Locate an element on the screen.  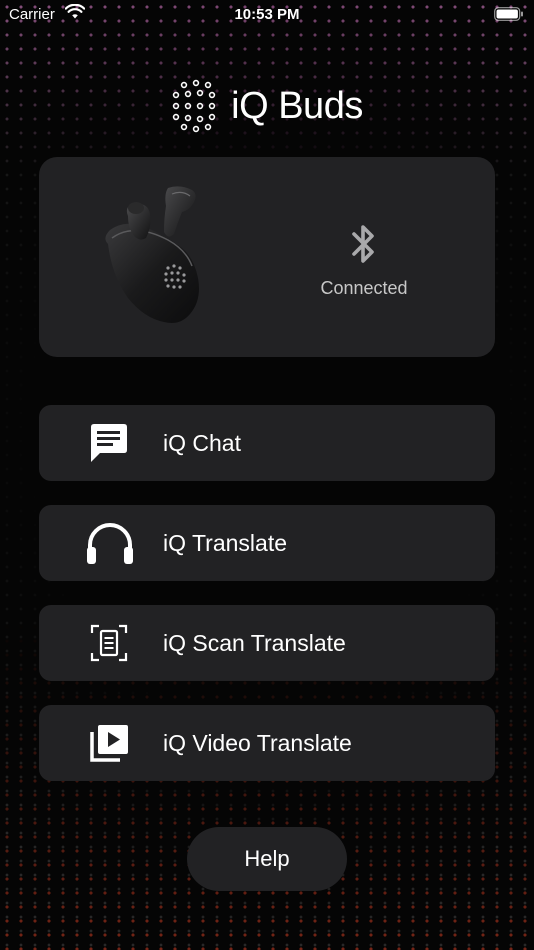
clock: 10:53 PM is located at coordinates (267, 14).